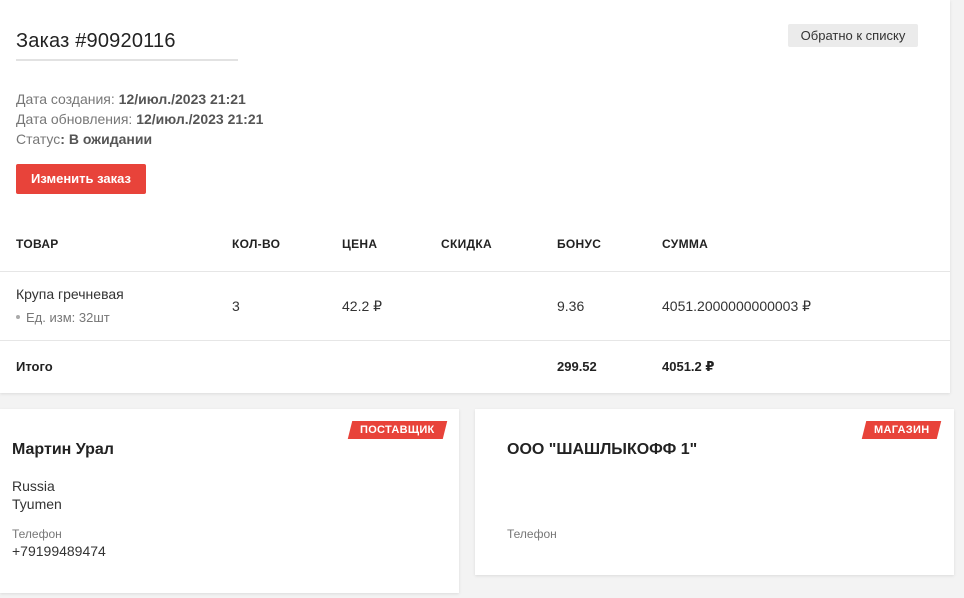 Image resolution: width=964 pixels, height=598 pixels. Describe the element at coordinates (81, 179) in the screenshot. I see `edit-order-button: Изменить заказ` at that location.